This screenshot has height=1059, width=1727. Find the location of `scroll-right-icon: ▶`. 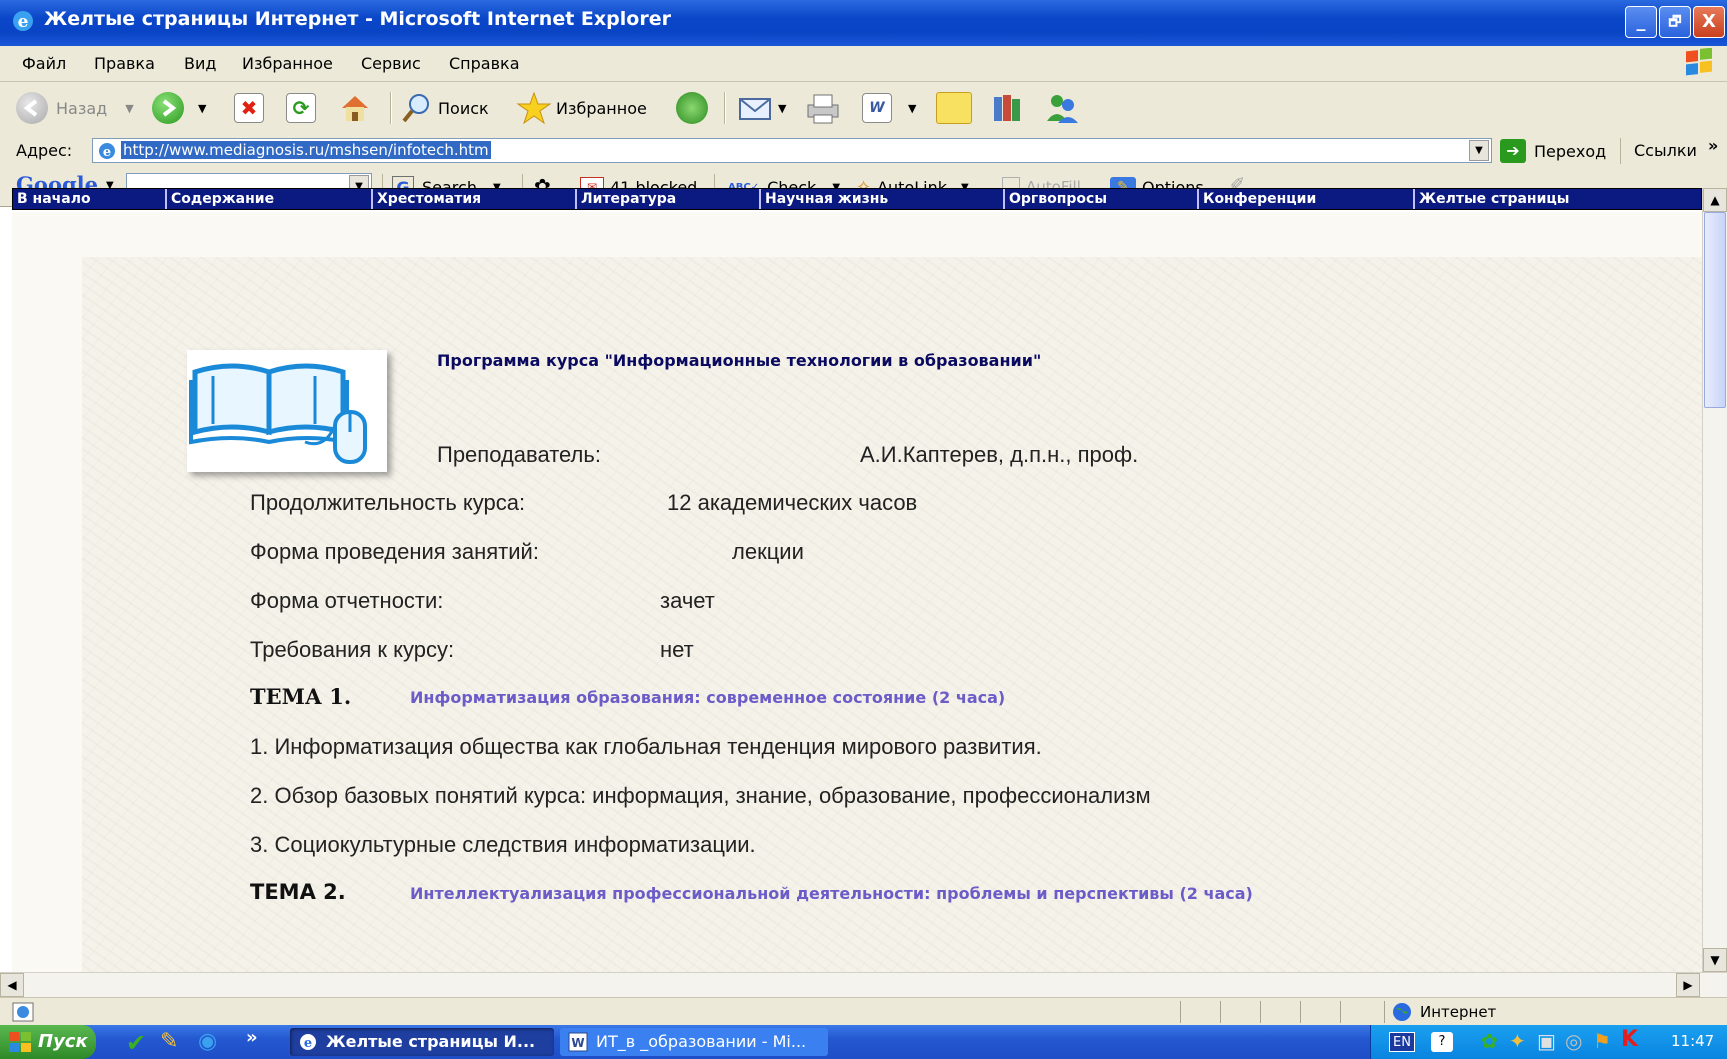

scroll-right-icon: ▶ is located at coordinates (1688, 985).